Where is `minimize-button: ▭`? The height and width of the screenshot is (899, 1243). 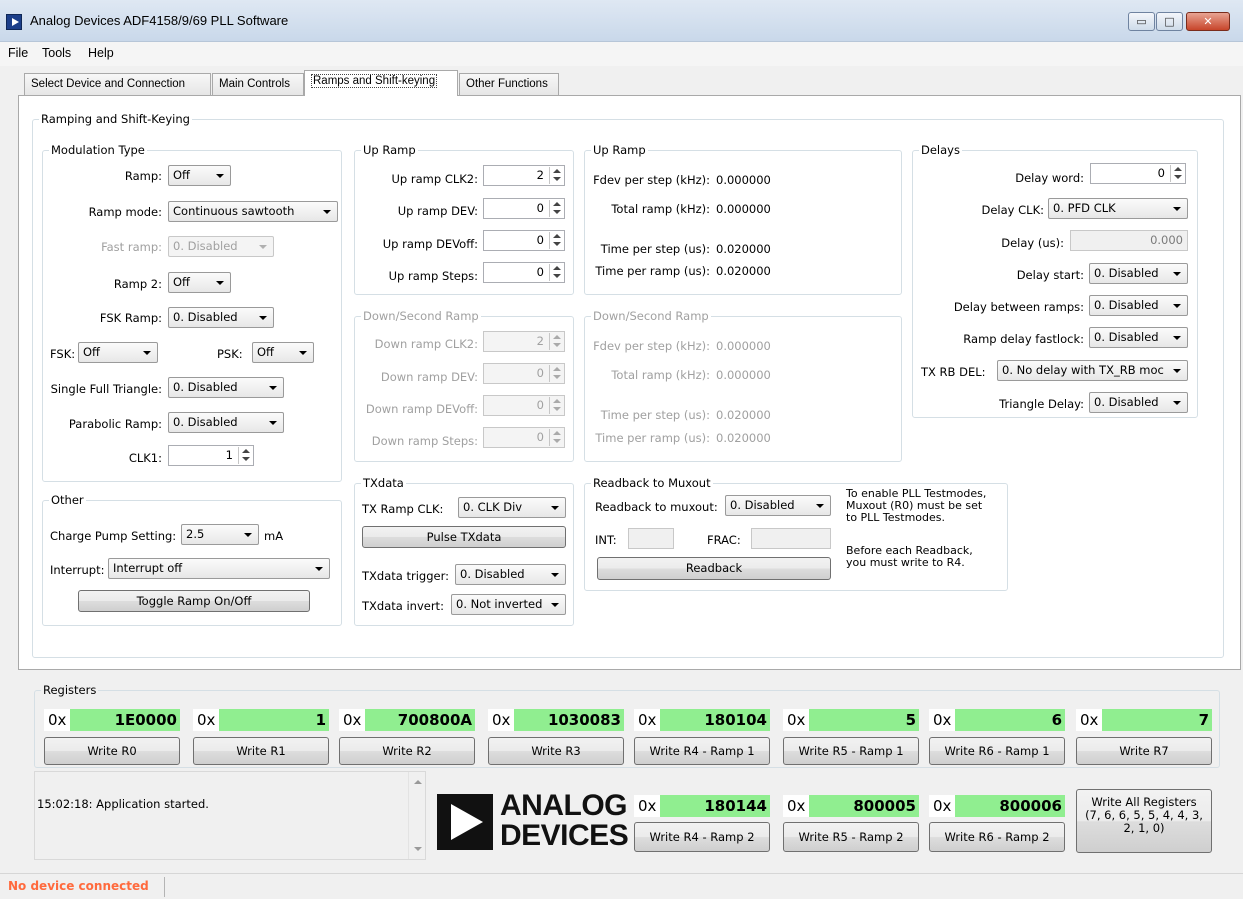
minimize-button: ▭ is located at coordinates (1141, 21).